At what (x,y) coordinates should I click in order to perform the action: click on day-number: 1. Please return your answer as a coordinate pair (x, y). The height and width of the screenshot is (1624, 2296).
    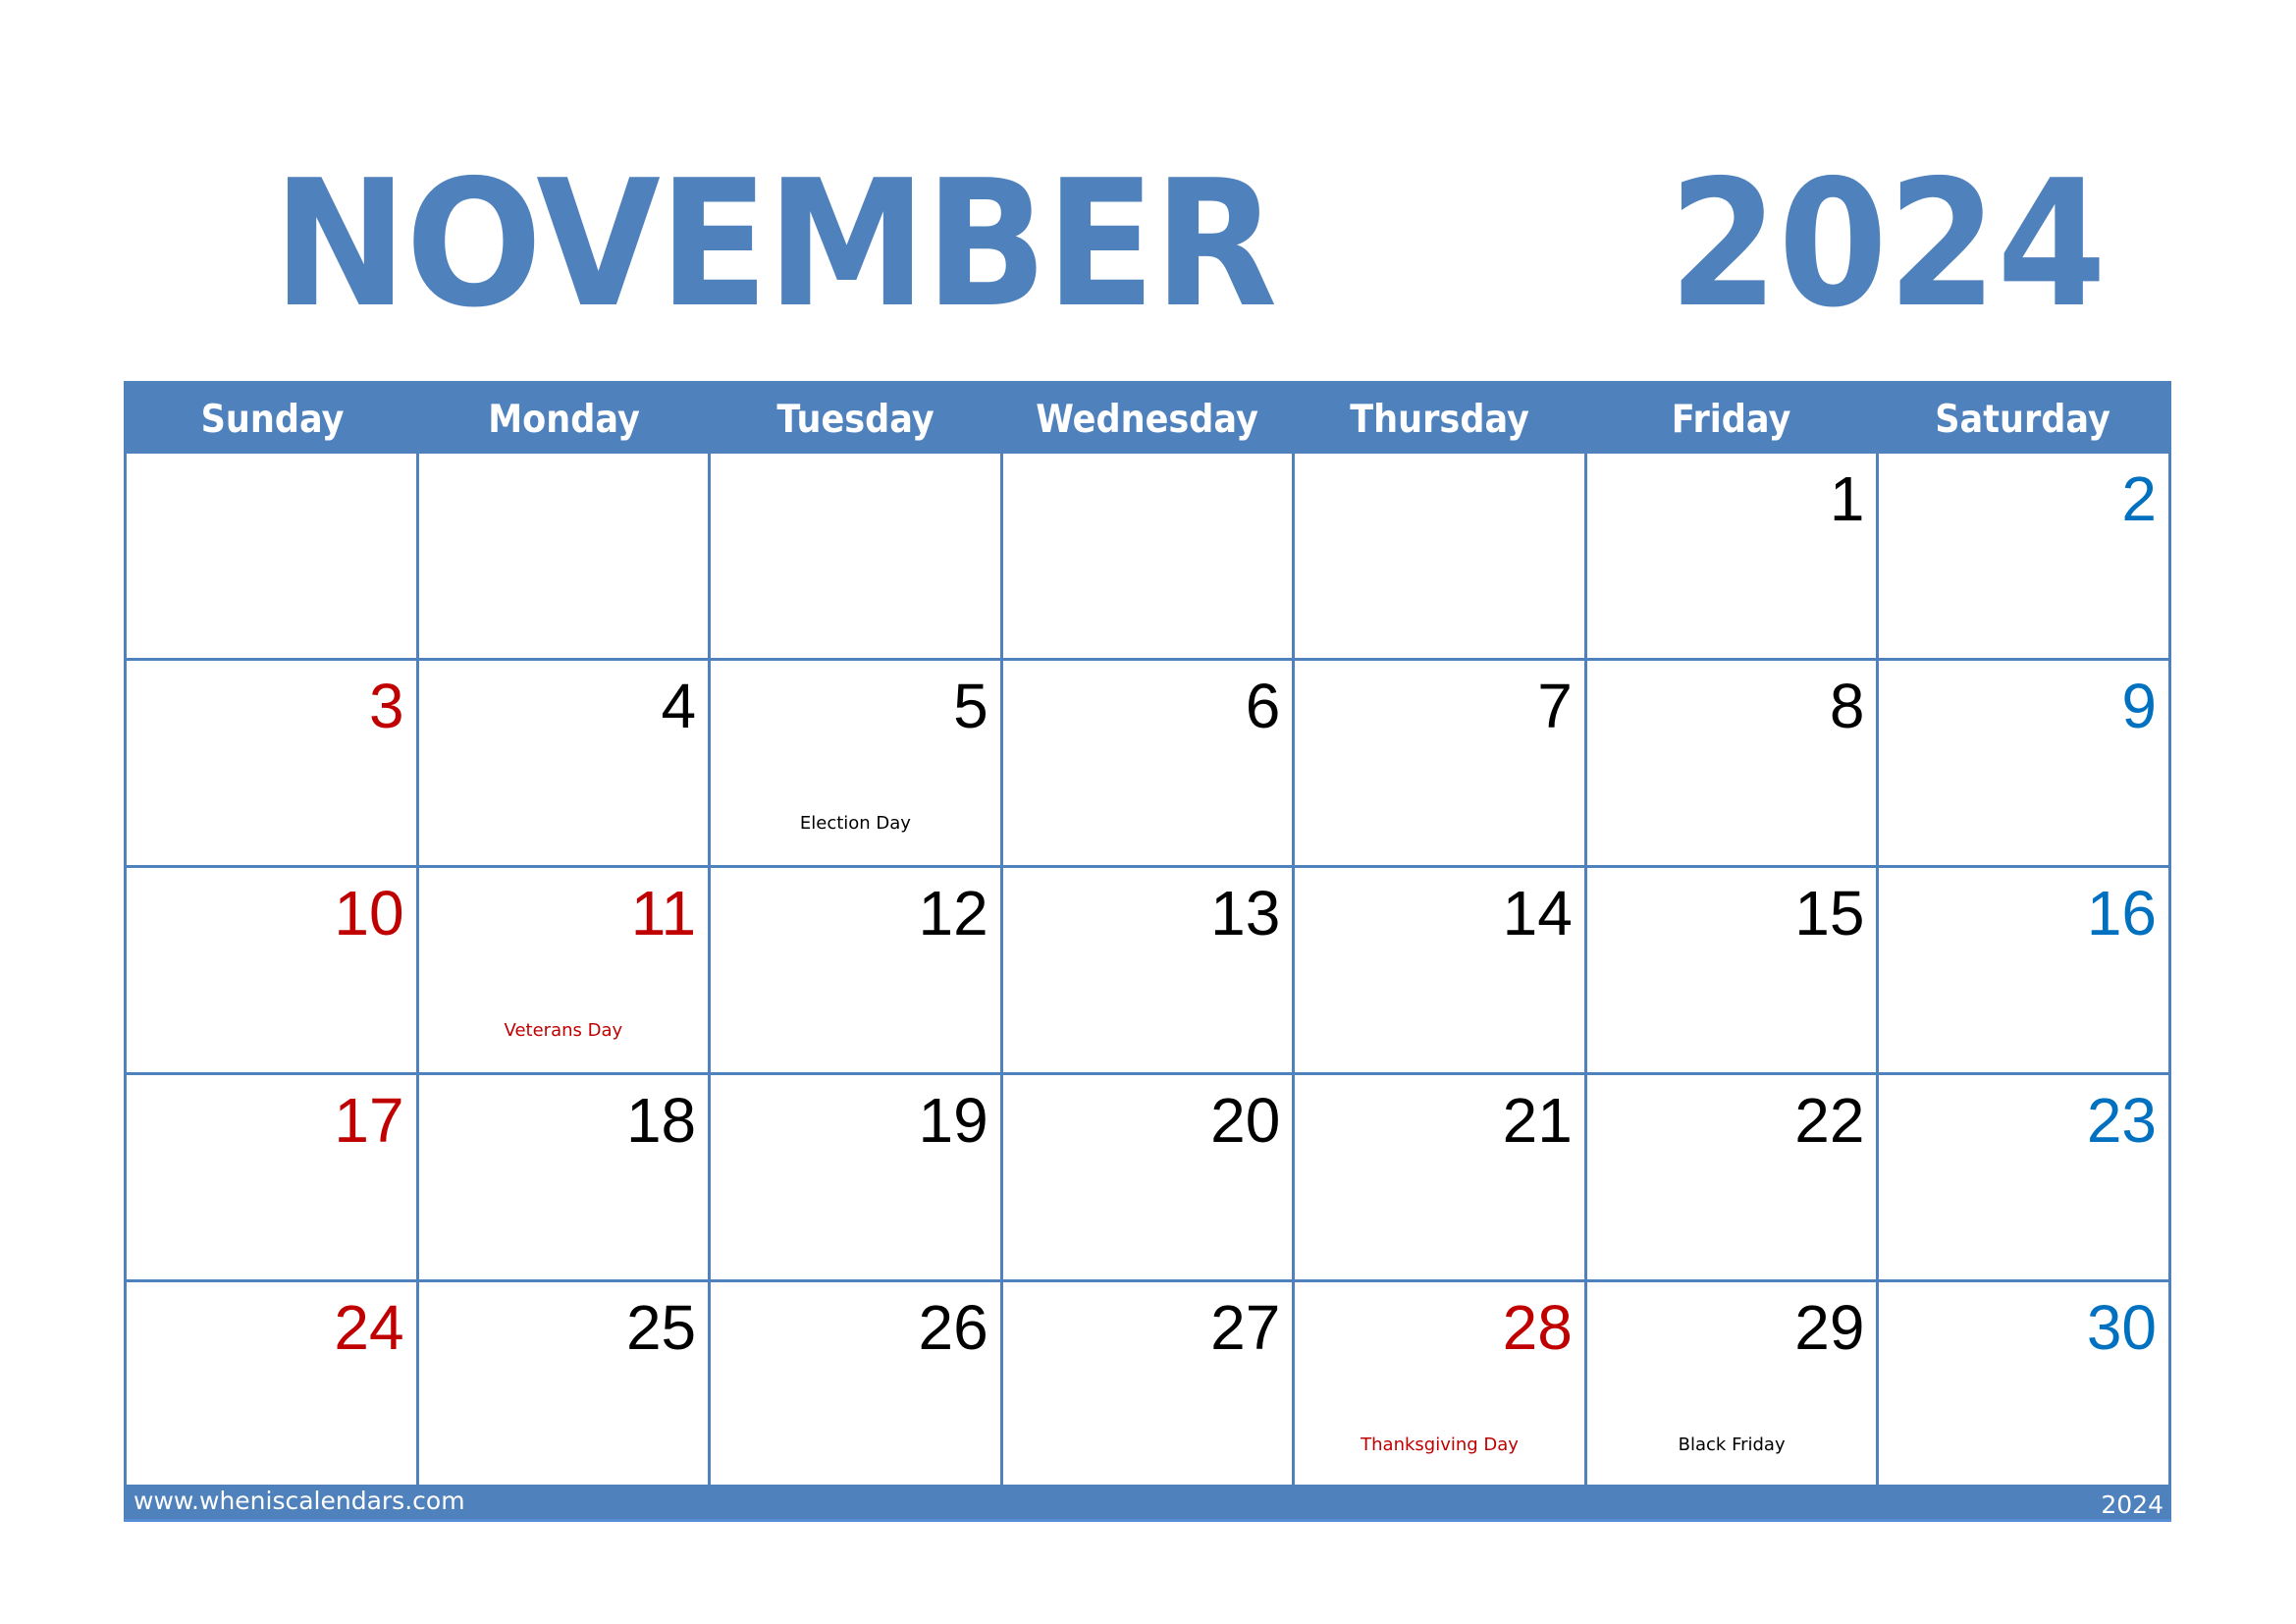
    Looking at the image, I should click on (1847, 498).